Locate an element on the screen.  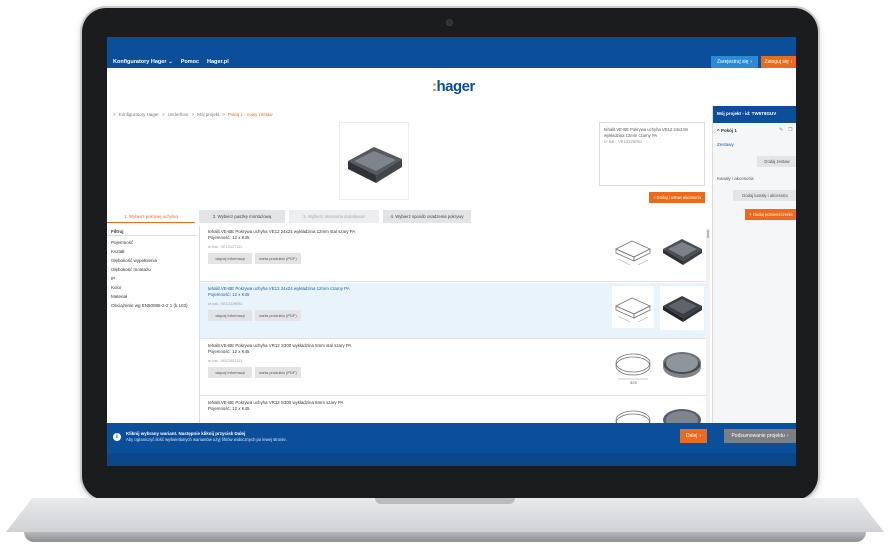
add-room-button: + Dodaj pomieszczenie is located at coordinates (770, 214).